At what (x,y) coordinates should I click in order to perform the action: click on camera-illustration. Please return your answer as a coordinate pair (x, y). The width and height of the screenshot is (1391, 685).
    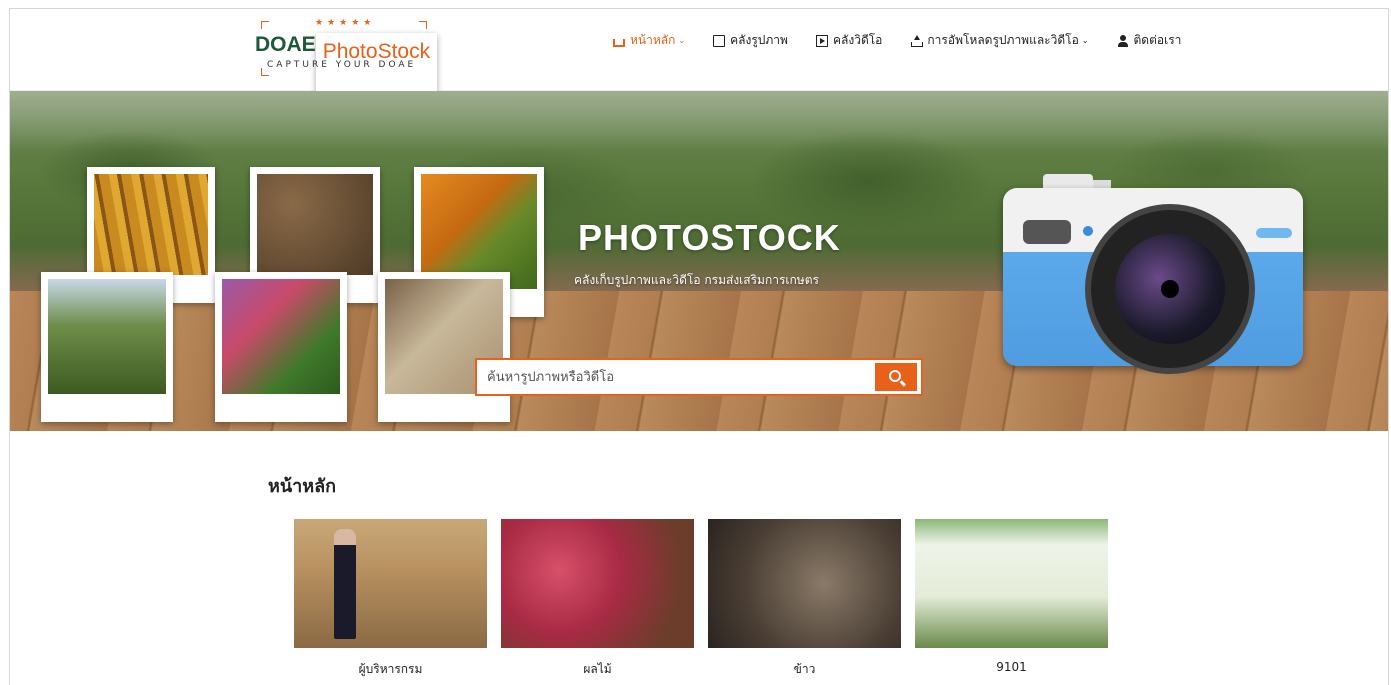
    Looking at the image, I should click on (1153, 274).